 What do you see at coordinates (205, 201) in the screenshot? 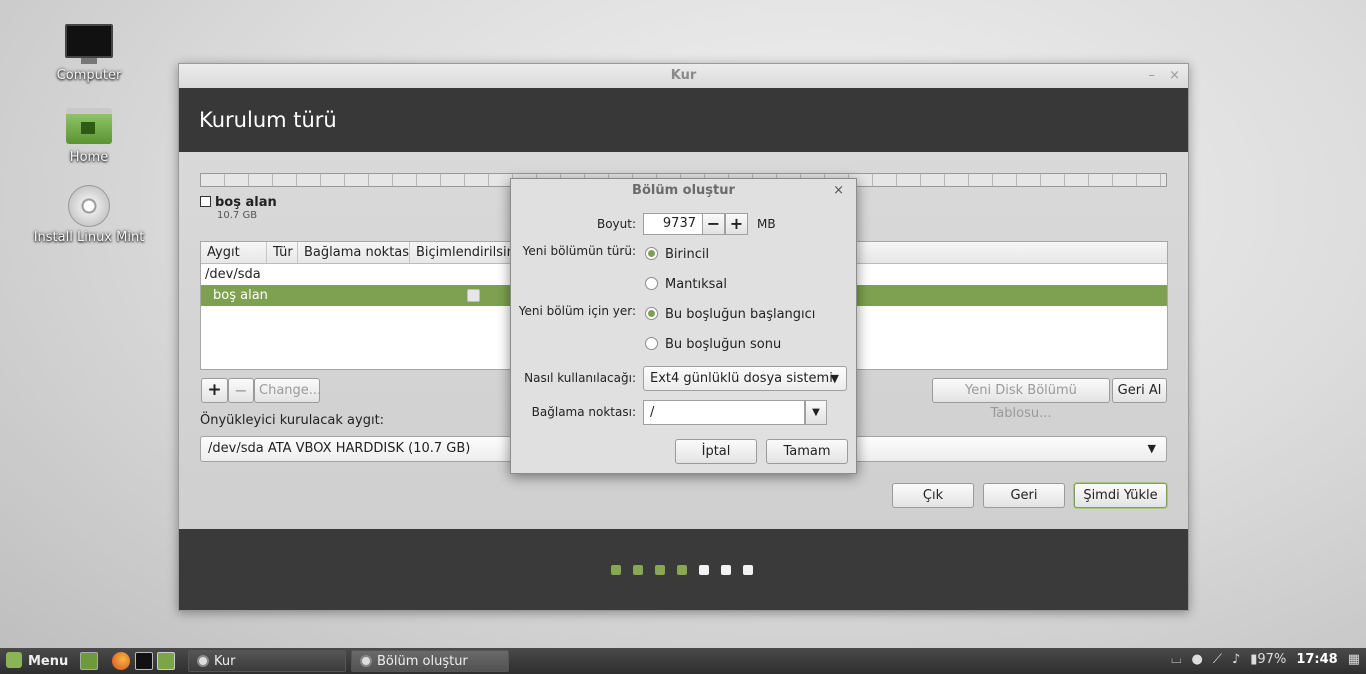
I see `legend-swatch` at bounding box center [205, 201].